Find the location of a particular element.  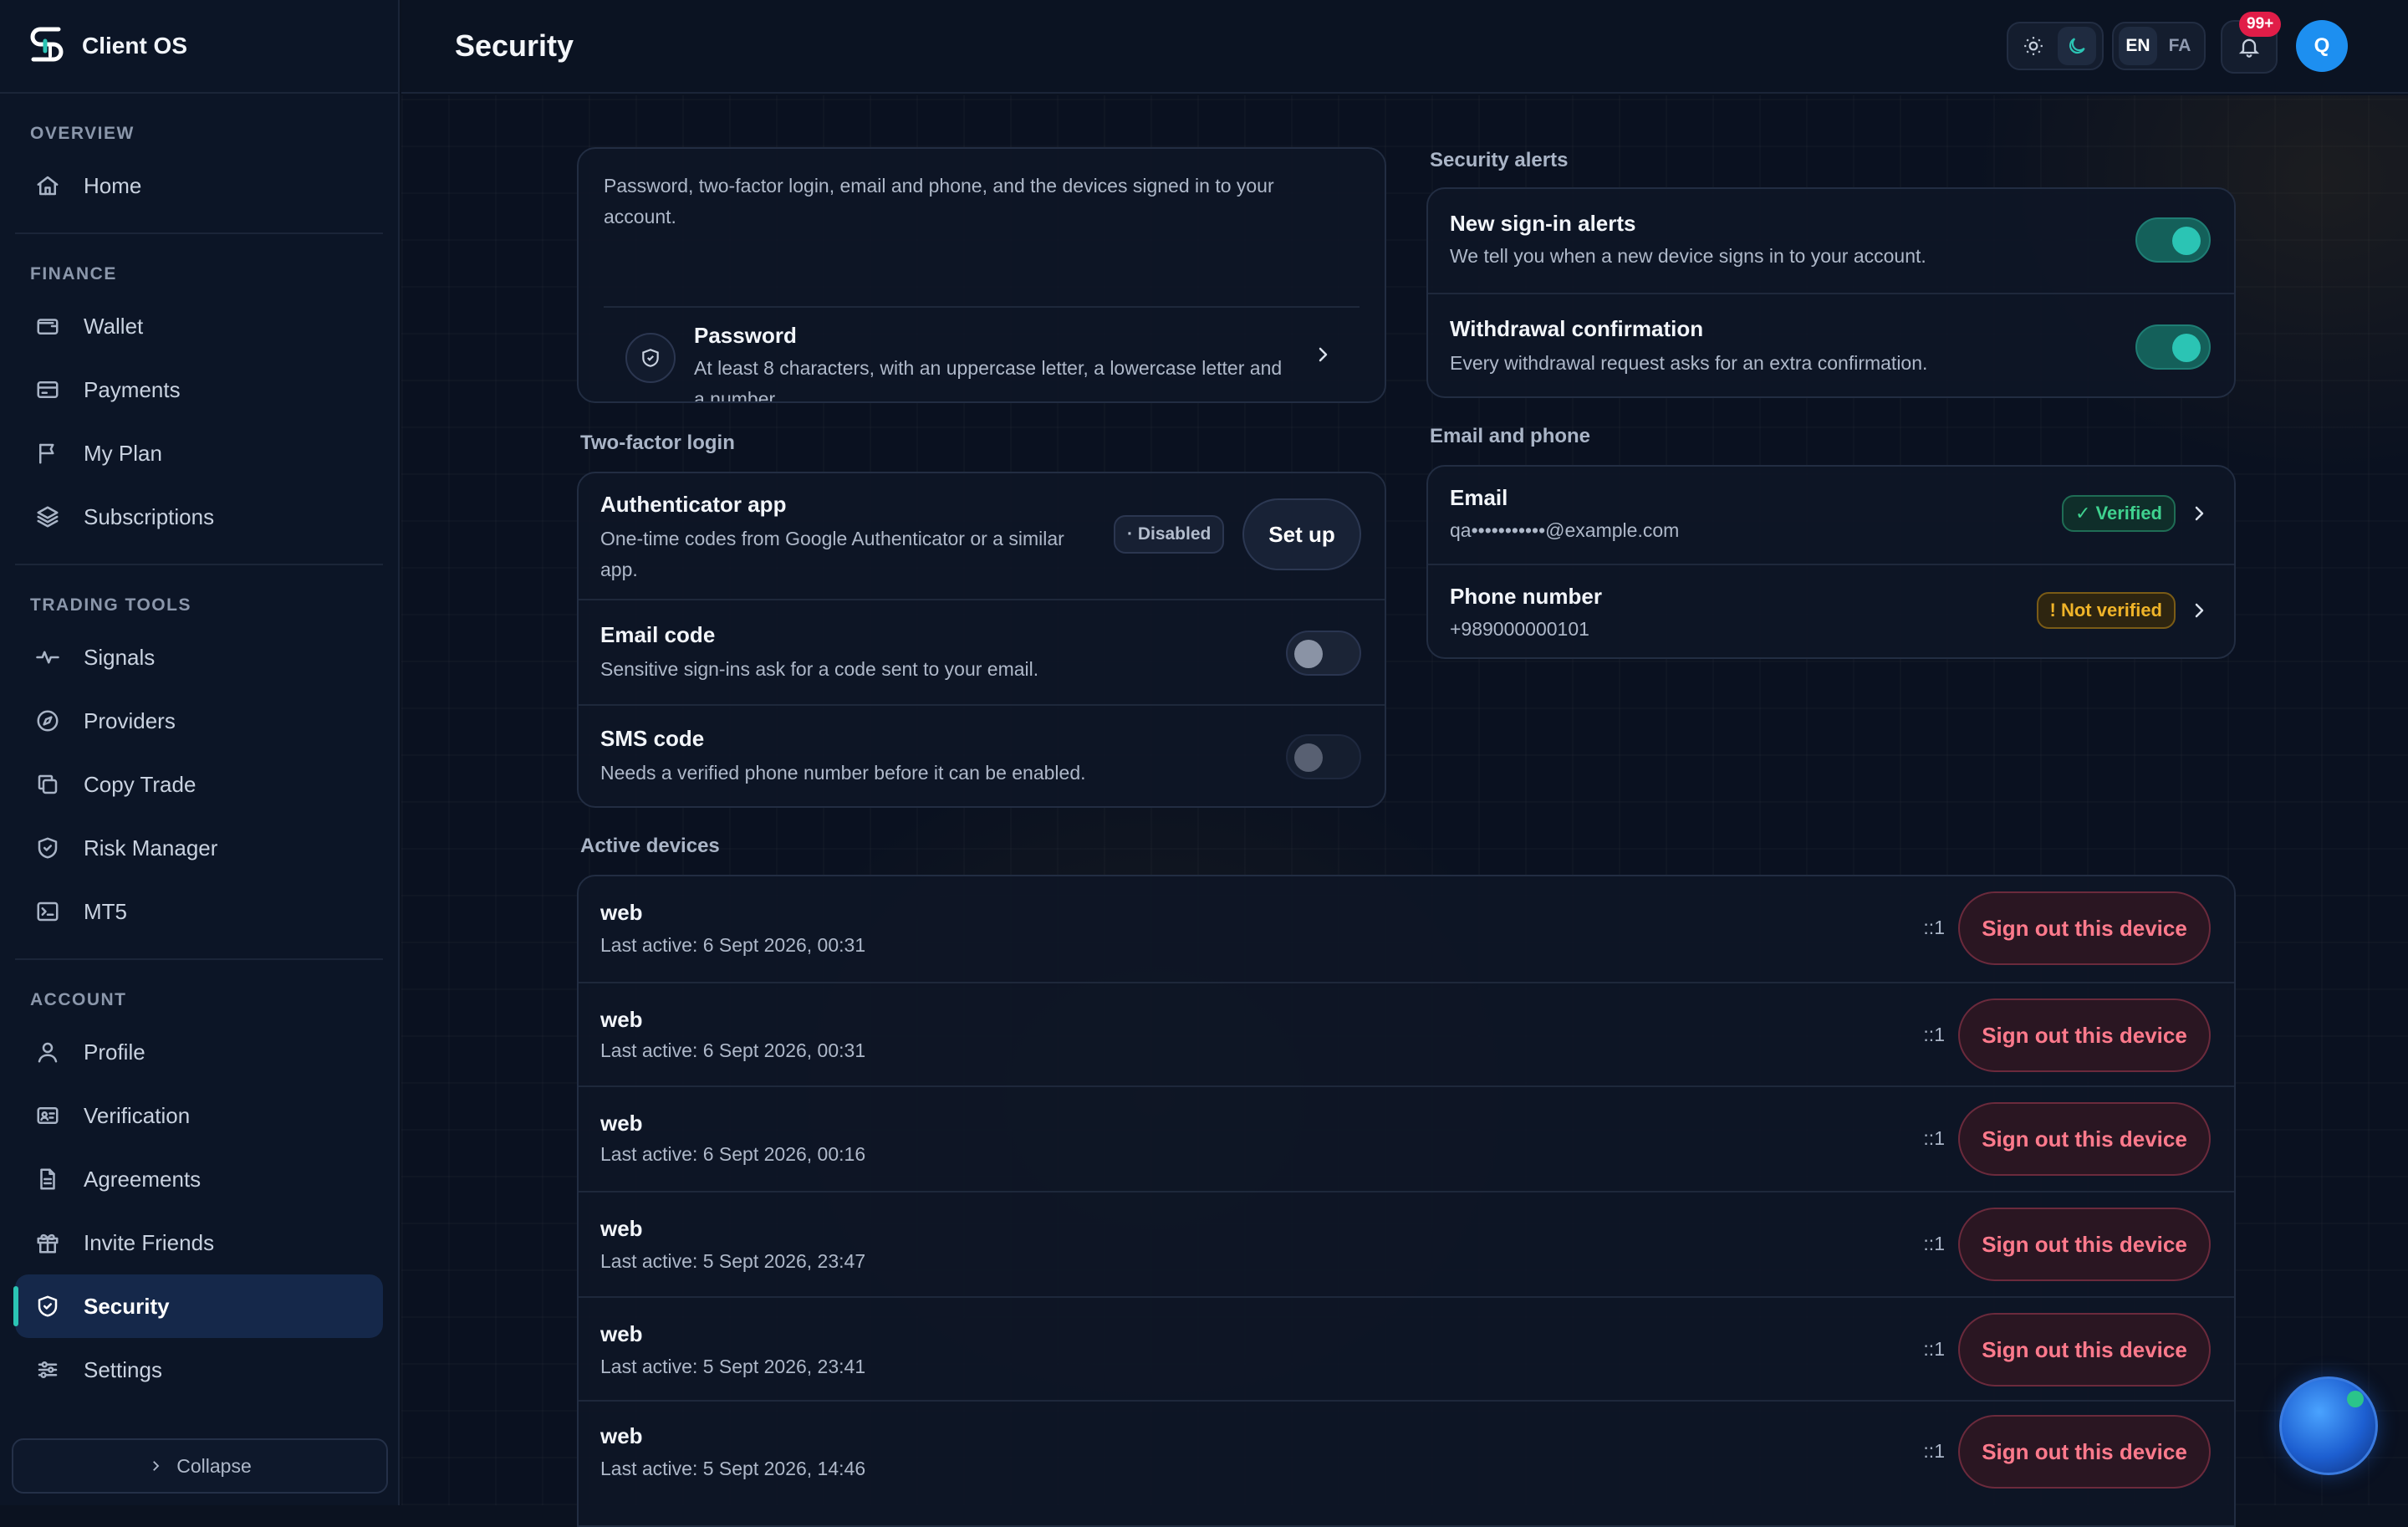

brand-name: Client OS is located at coordinates (135, 46).